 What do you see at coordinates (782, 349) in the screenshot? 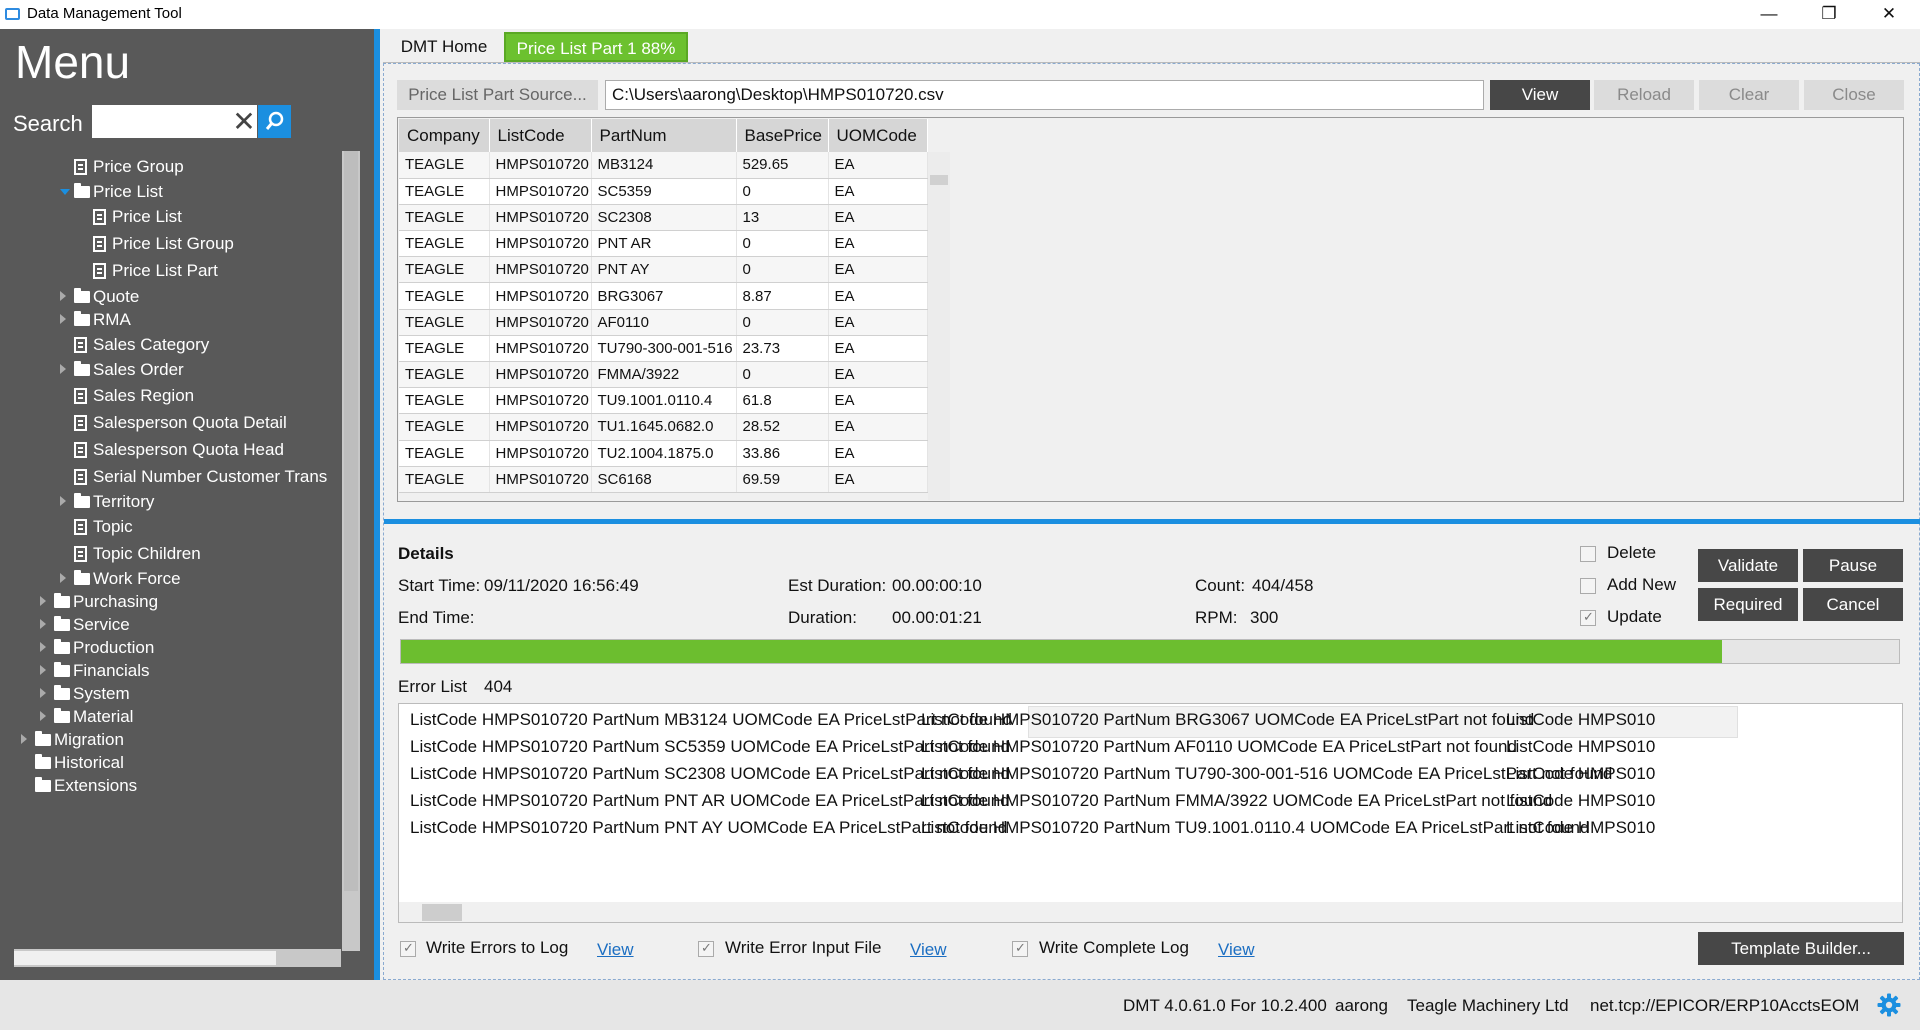
I see `table-cell: 23.73` at bounding box center [782, 349].